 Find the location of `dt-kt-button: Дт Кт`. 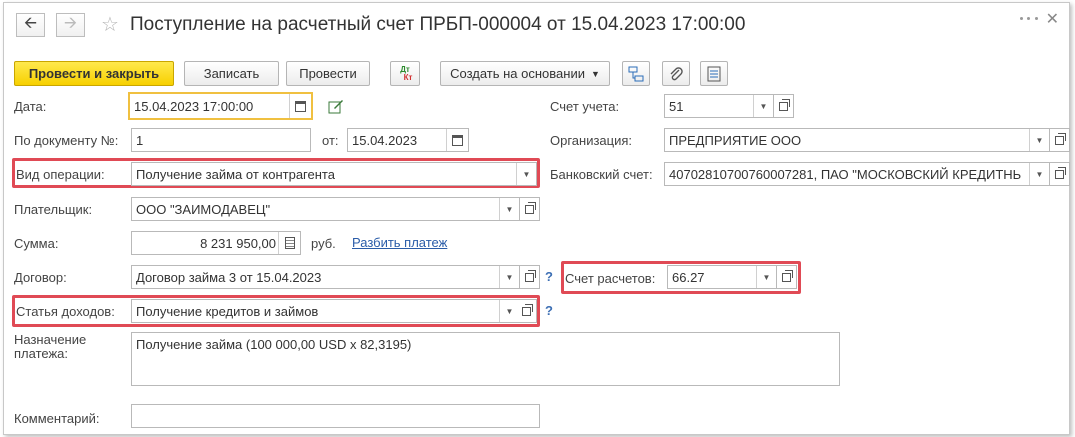

dt-kt-button: Дт Кт is located at coordinates (405, 73).